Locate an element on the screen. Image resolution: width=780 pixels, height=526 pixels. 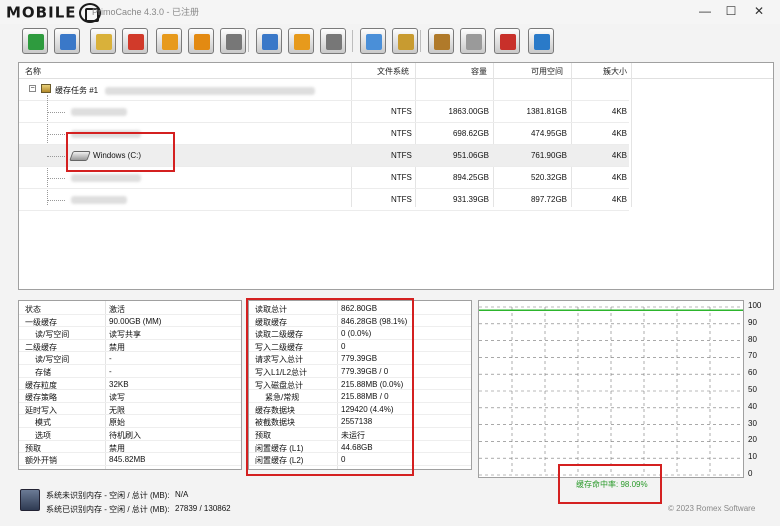
cache-settings-button is located at coordinates (67, 41).